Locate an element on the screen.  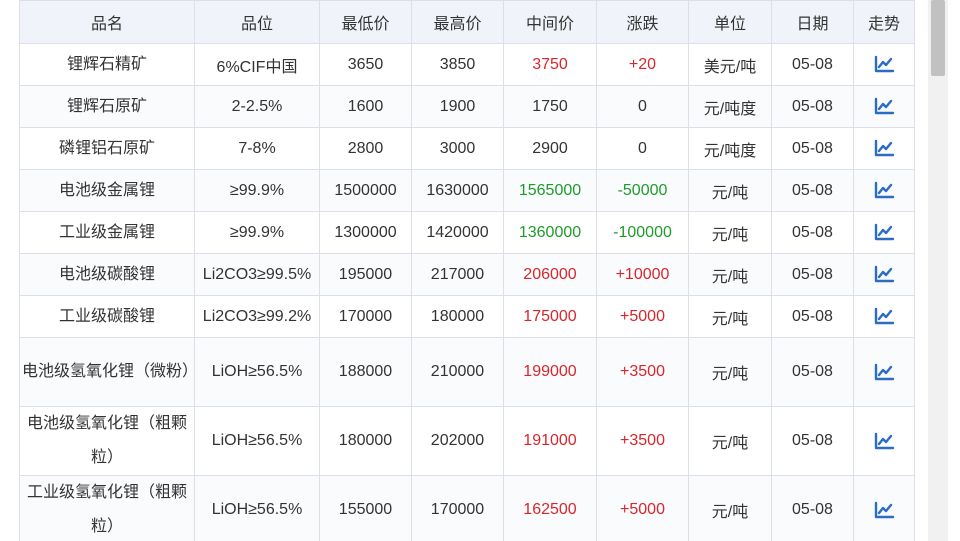
cell-mid: 199000 is located at coordinates (550, 372).